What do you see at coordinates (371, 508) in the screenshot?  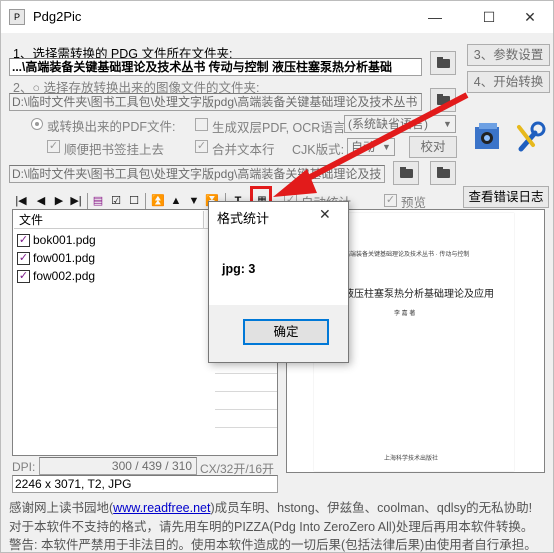 I see `footer-credits-suffix: )成员车明、hstong、伊兹鱼、coolman、qdlsy的无私协助!` at bounding box center [371, 508].